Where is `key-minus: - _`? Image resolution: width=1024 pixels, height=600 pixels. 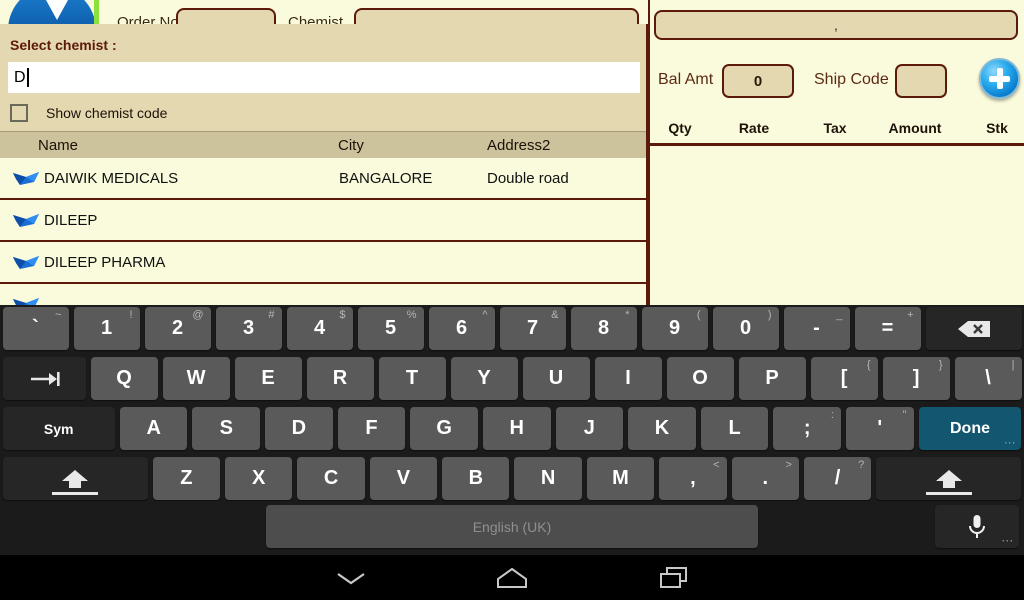
key-minus: - _ is located at coordinates (816, 328).